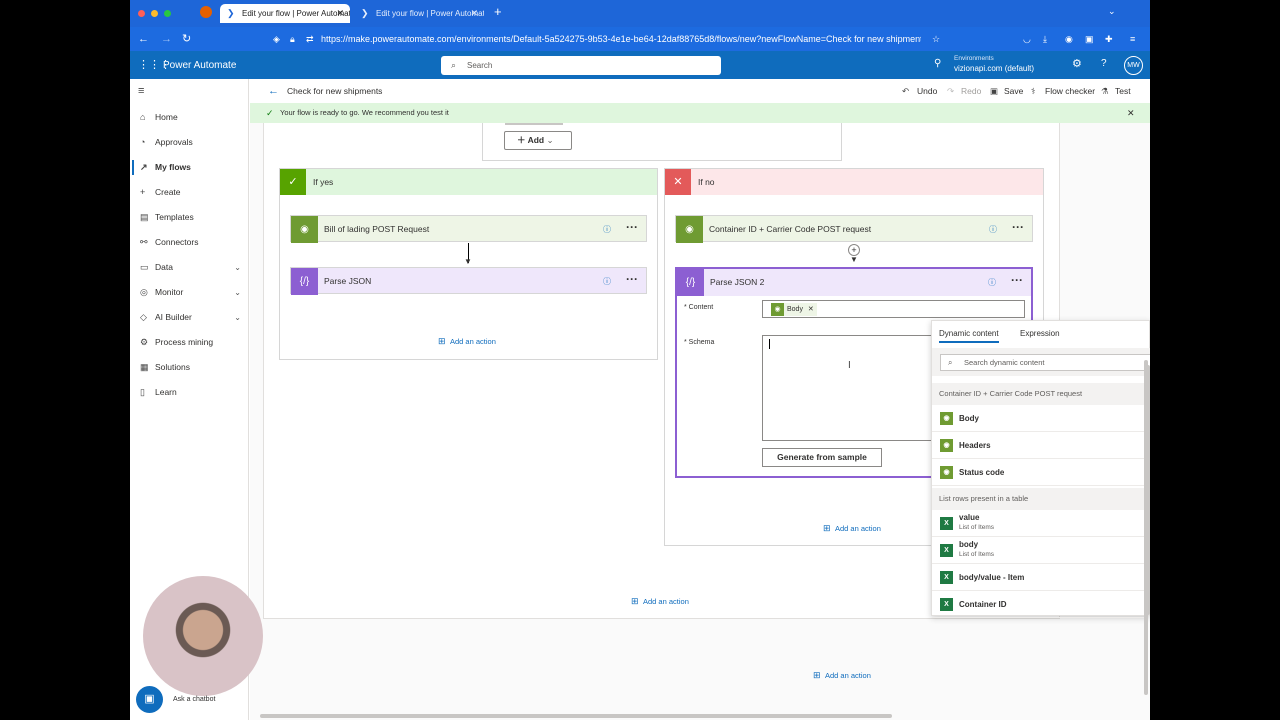  What do you see at coordinates (143, 192) in the screenshot?
I see `plus-icon: +` at bounding box center [143, 192].